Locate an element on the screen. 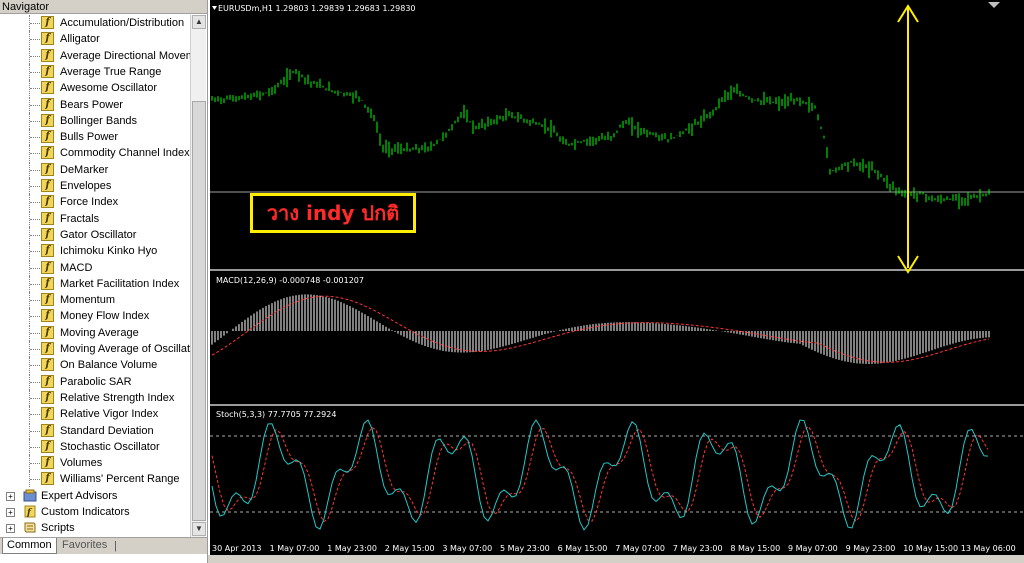 Image resolution: width=1024 pixels, height=563 pixels. indicator-item: f Money Flow Index is located at coordinates (95, 316).